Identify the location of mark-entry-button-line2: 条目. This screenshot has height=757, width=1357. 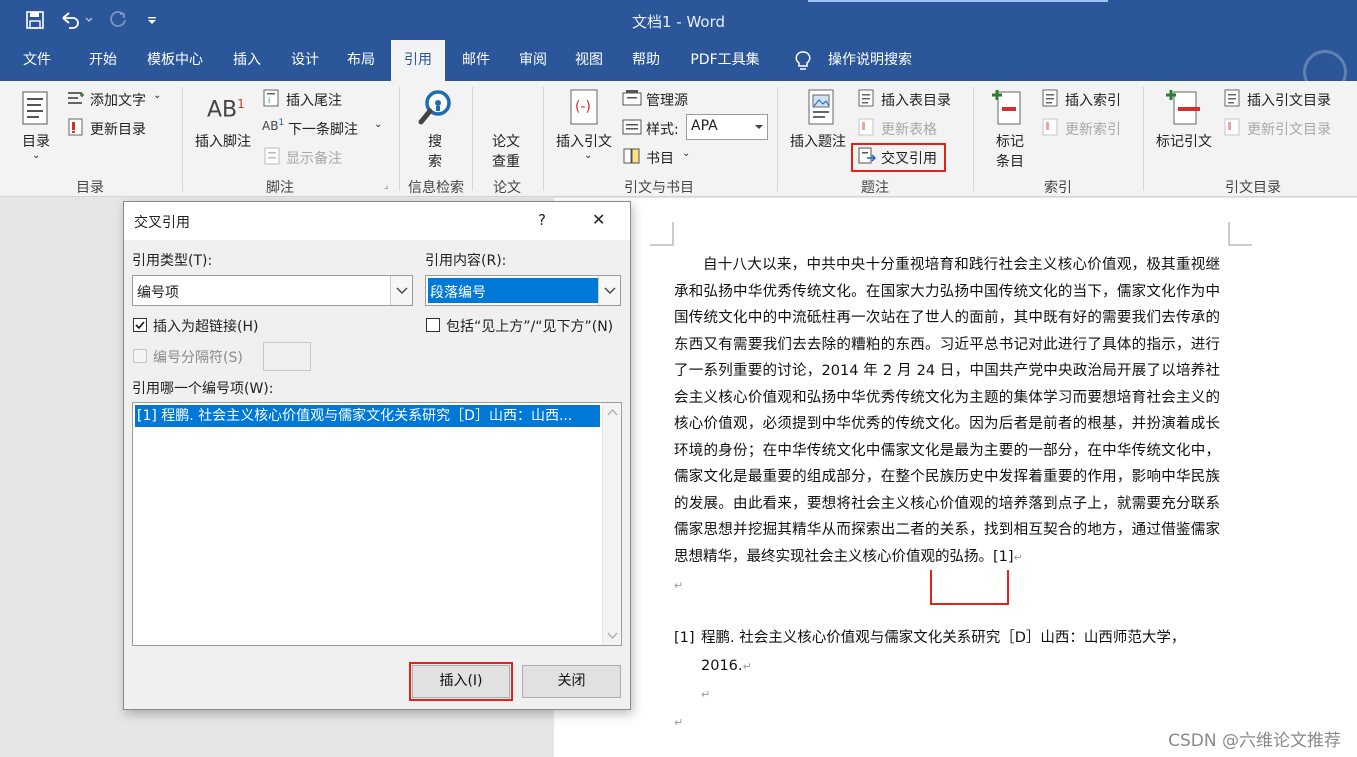
(1010, 161).